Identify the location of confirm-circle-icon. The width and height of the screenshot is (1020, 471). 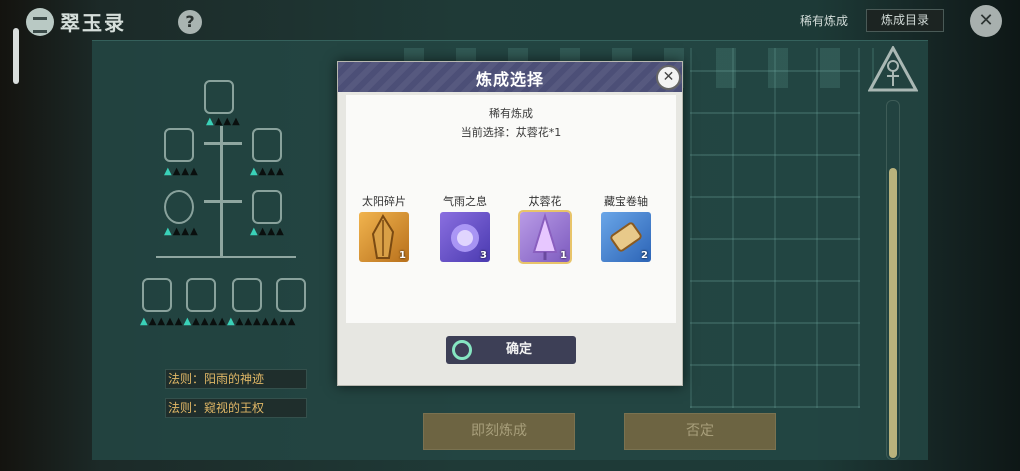
(462, 350).